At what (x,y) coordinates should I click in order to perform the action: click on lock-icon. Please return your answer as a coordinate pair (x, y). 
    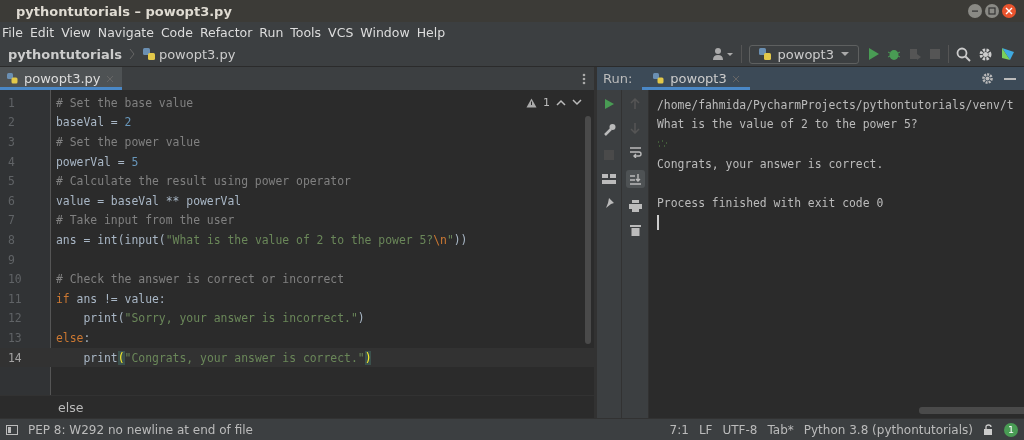
    Looking at the image, I should click on (988, 429).